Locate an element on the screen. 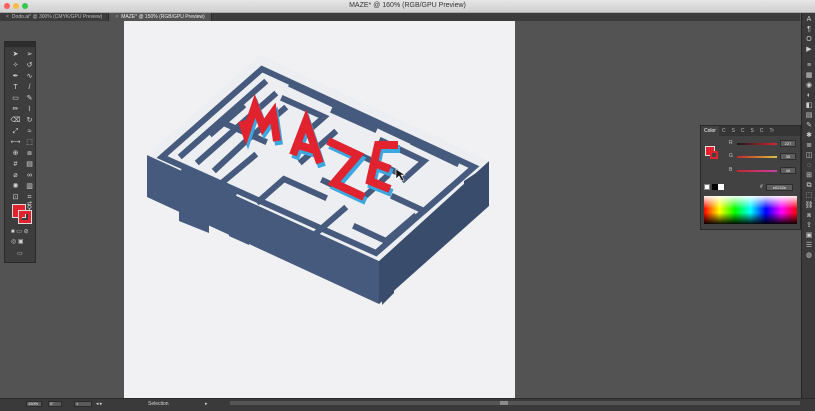 Image resolution: width=815 pixels, height=411 pixels. pencil-icon: ✏ is located at coordinates (15, 110).